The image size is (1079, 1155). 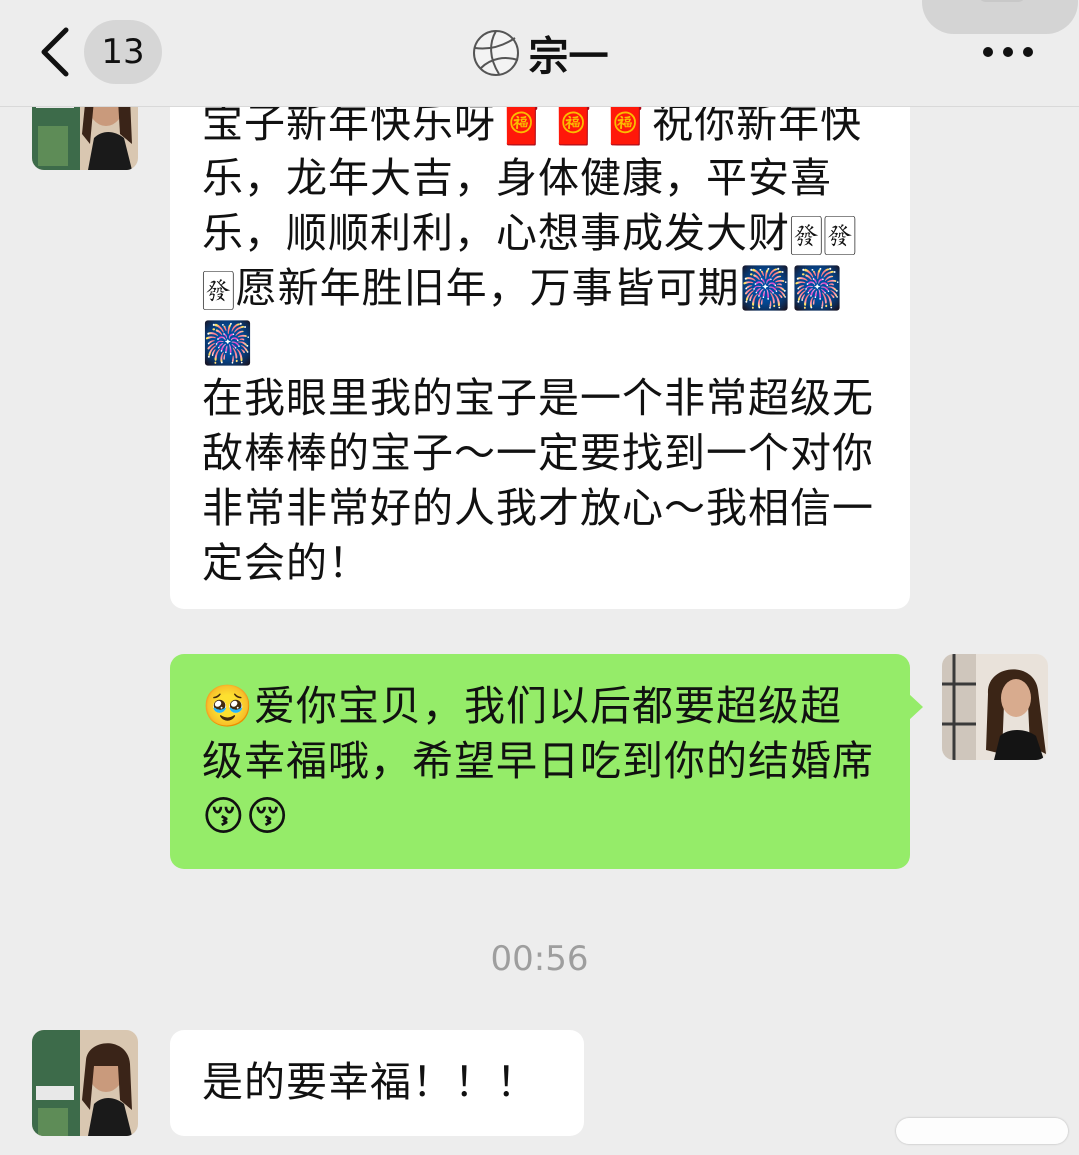 What do you see at coordinates (370, 1082) in the screenshot?
I see `message-text: 是的要幸福！！！` at bounding box center [370, 1082].